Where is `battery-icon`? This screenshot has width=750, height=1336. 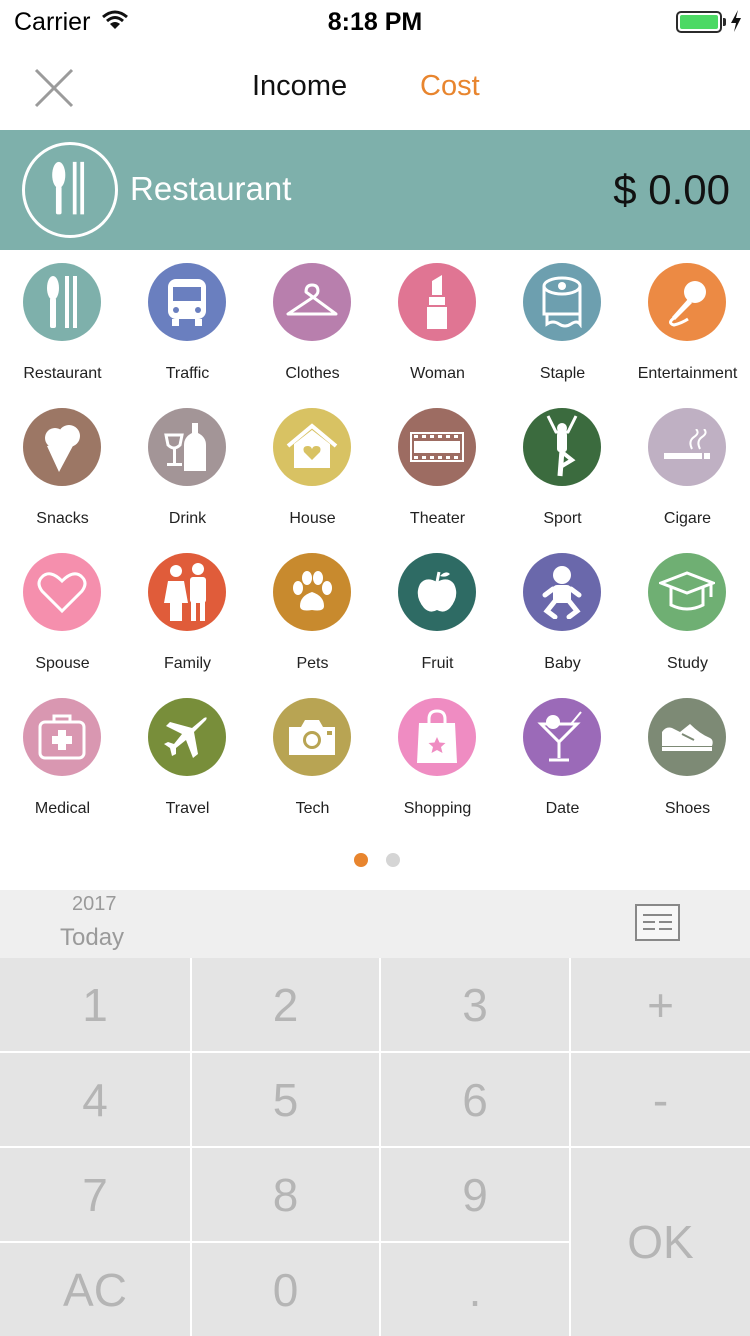
battery-icon is located at coordinates (699, 22).